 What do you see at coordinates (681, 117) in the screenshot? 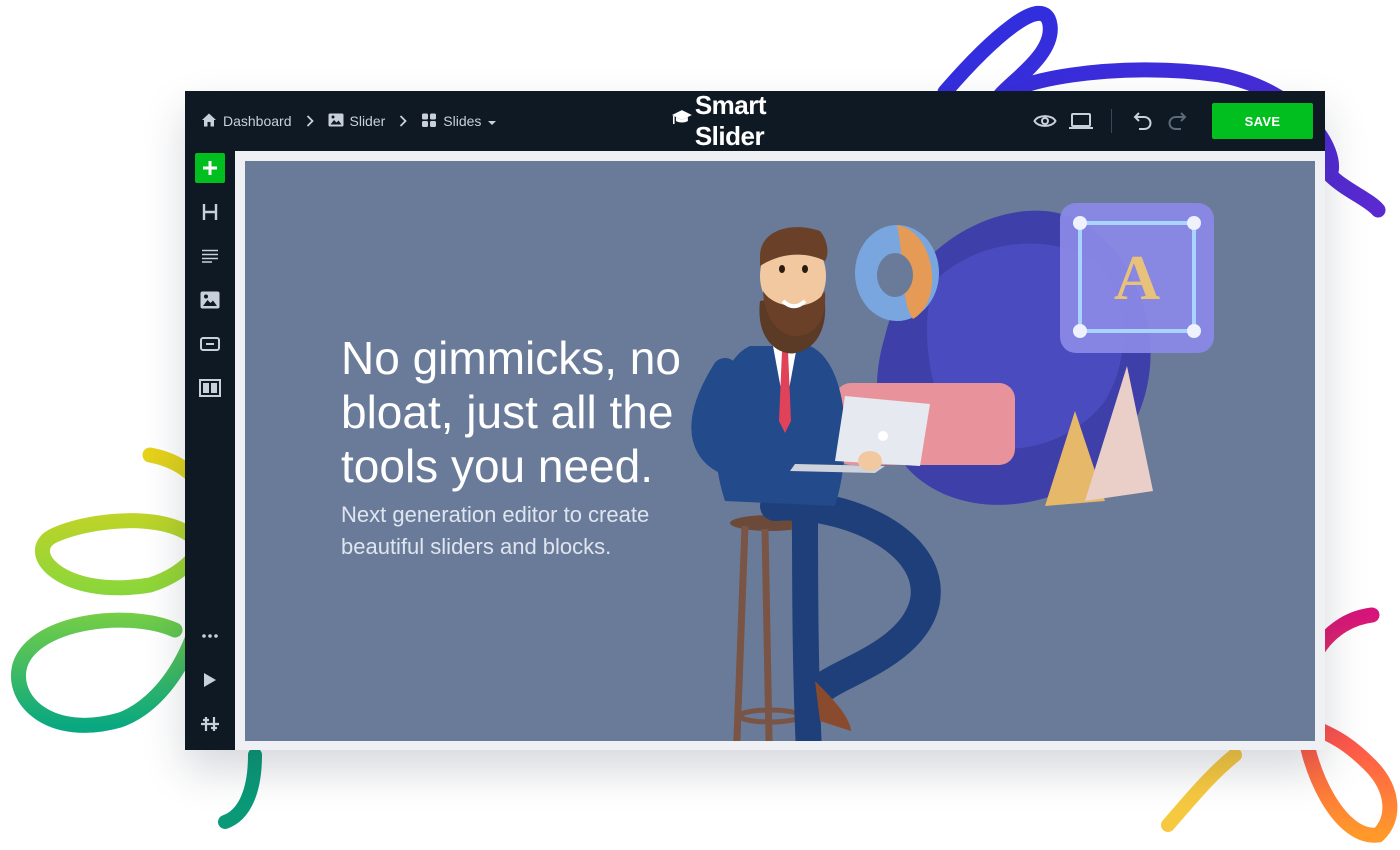
I see `graduation-cap-icon` at bounding box center [681, 117].